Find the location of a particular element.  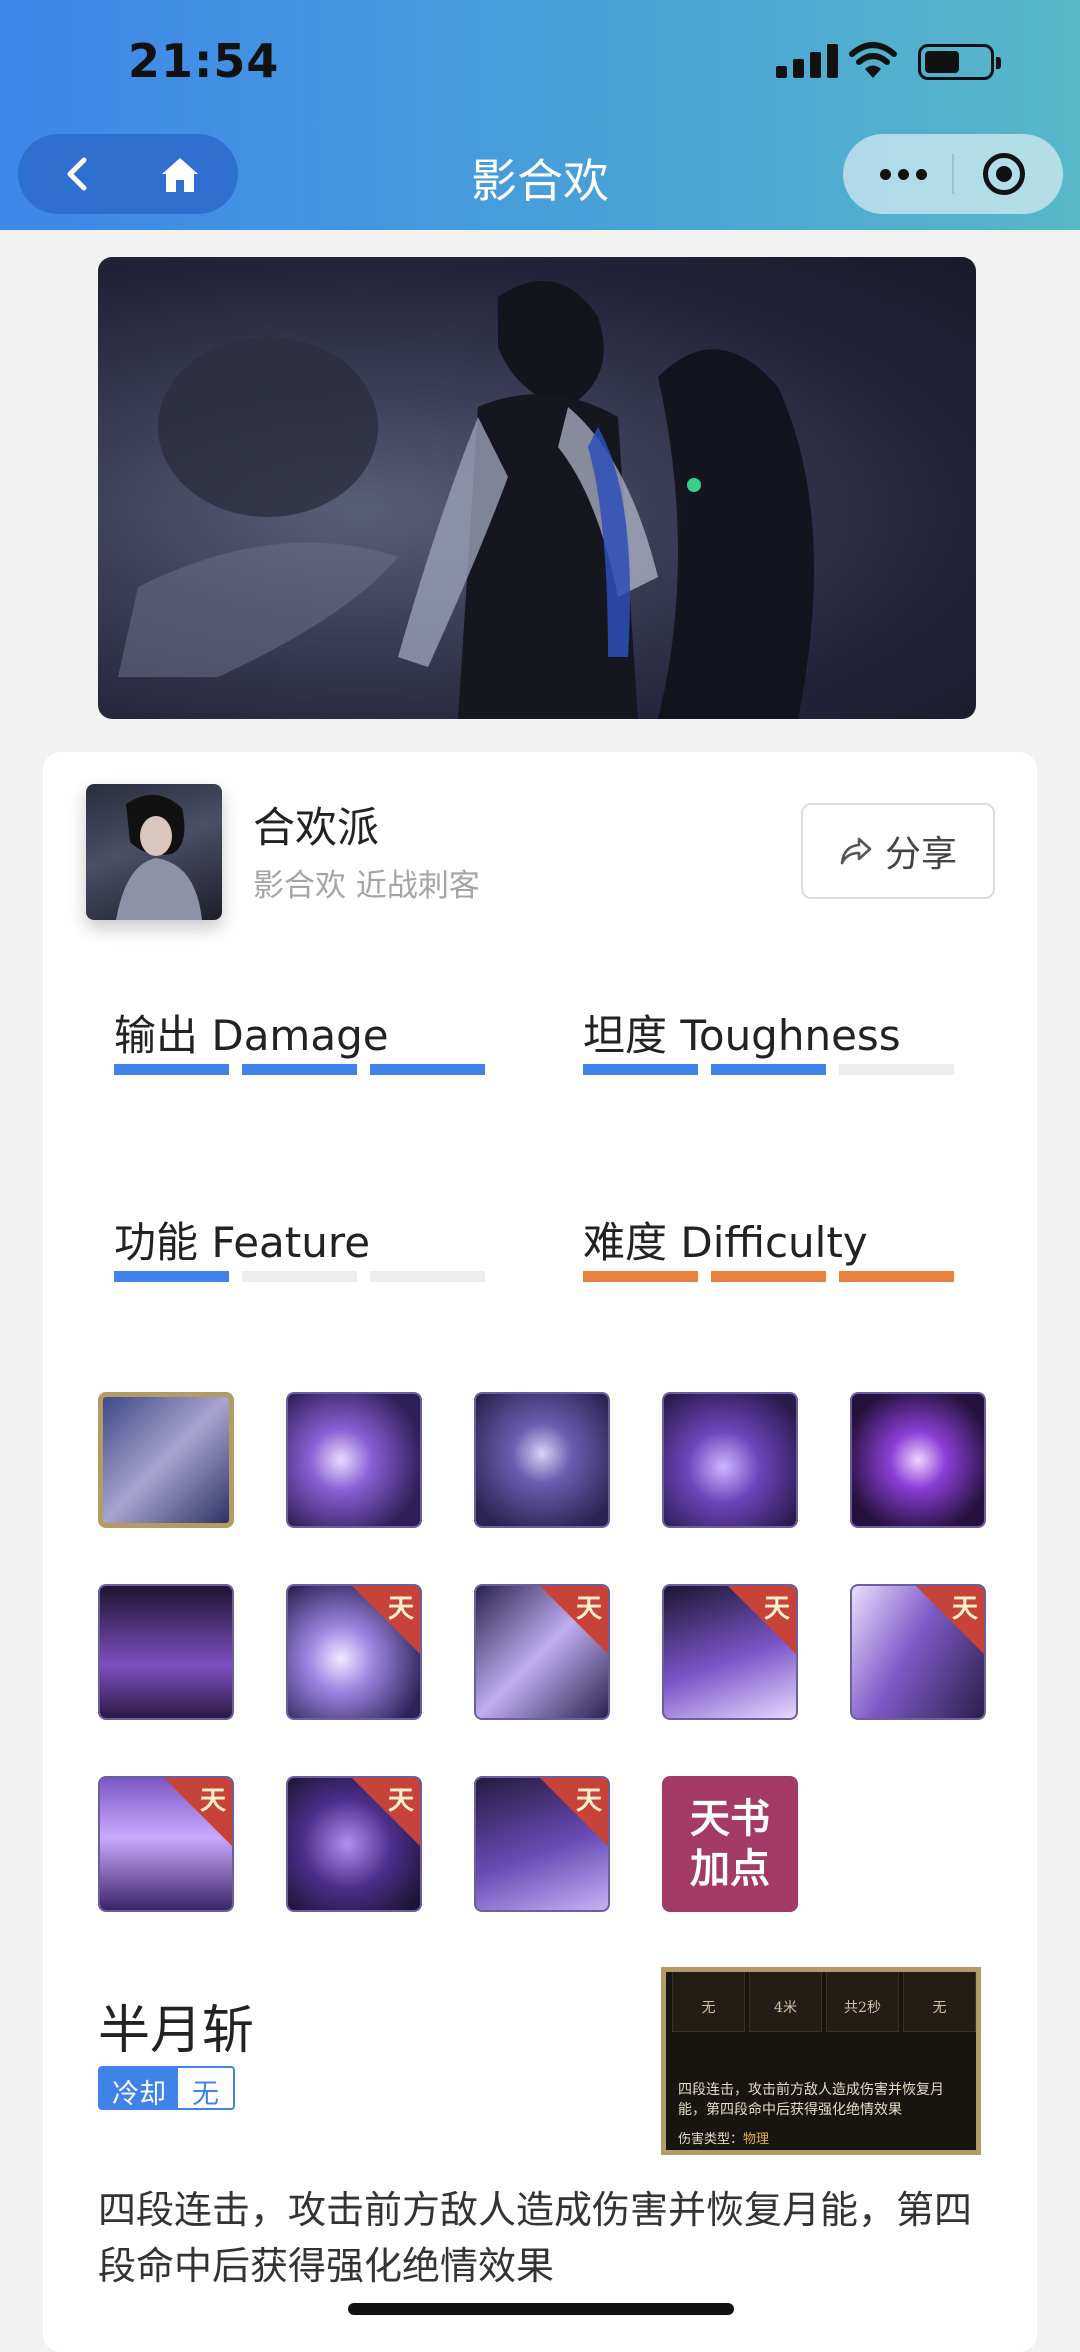

skill-icon-11: 天 is located at coordinates (166, 1844).